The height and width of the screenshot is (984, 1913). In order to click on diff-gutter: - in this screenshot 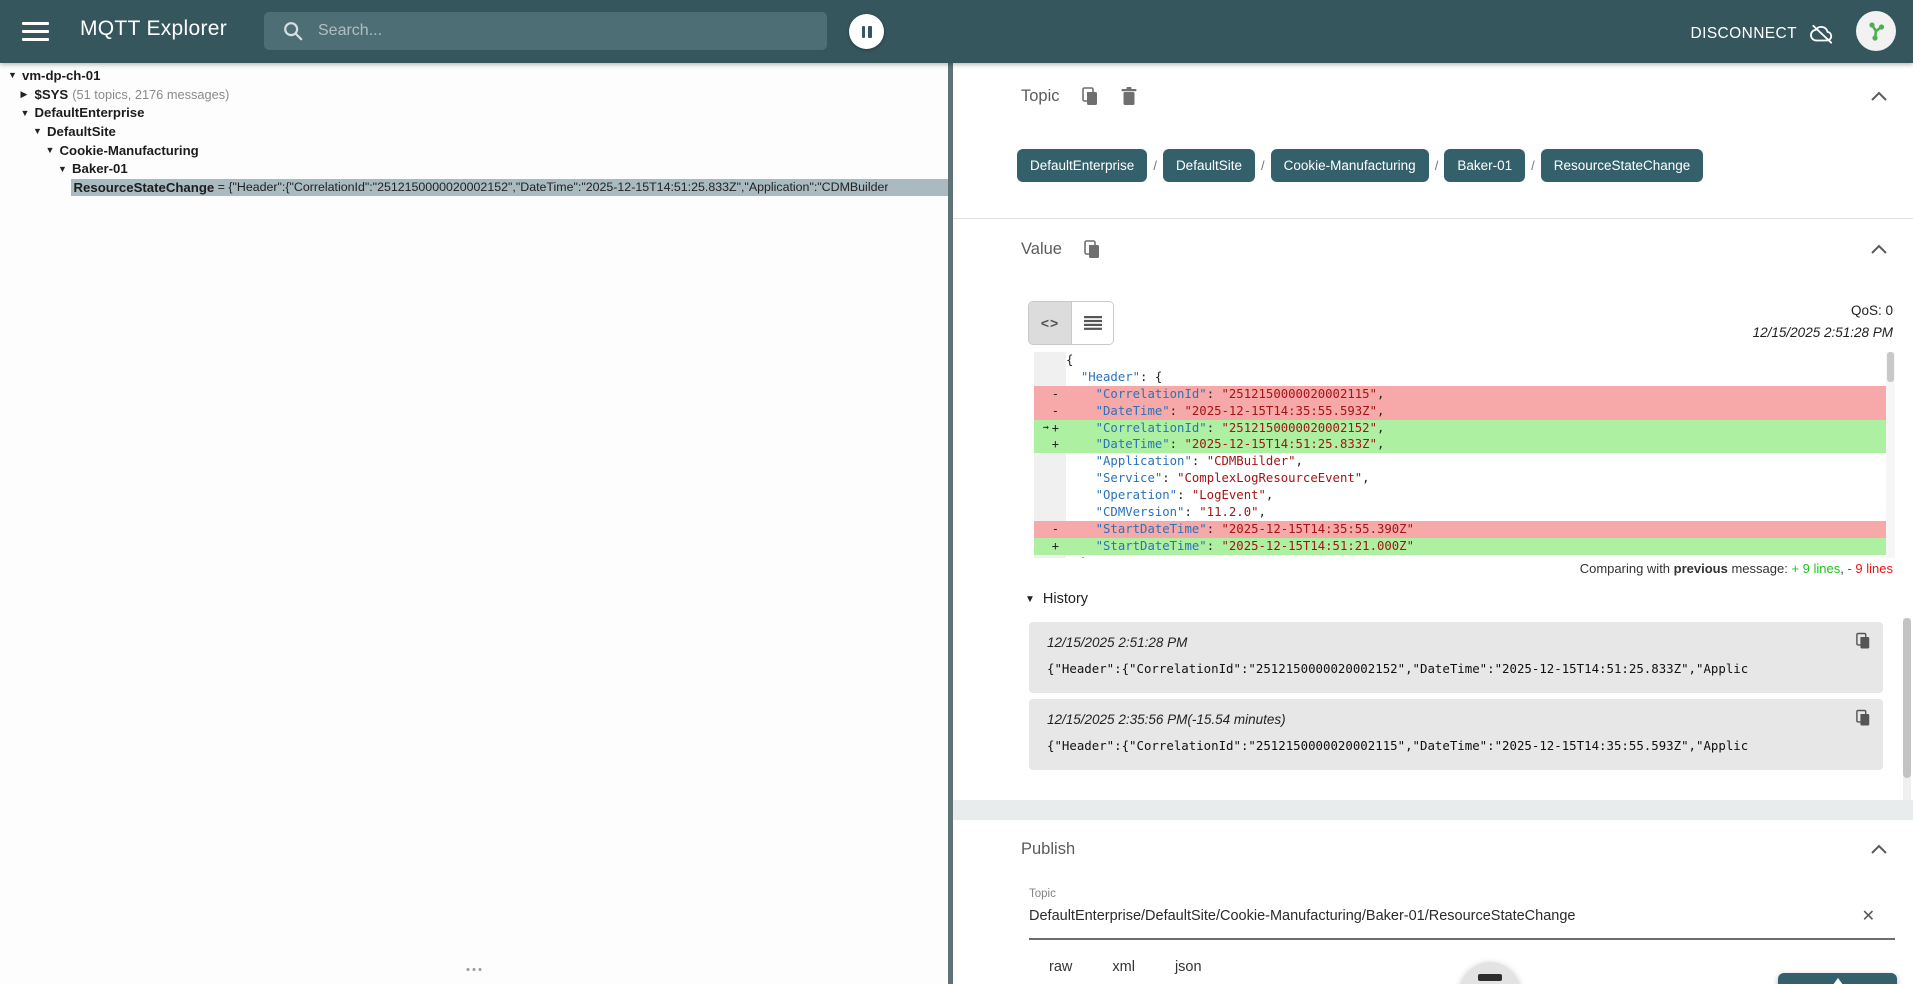, I will do `click(1050, 529)`.